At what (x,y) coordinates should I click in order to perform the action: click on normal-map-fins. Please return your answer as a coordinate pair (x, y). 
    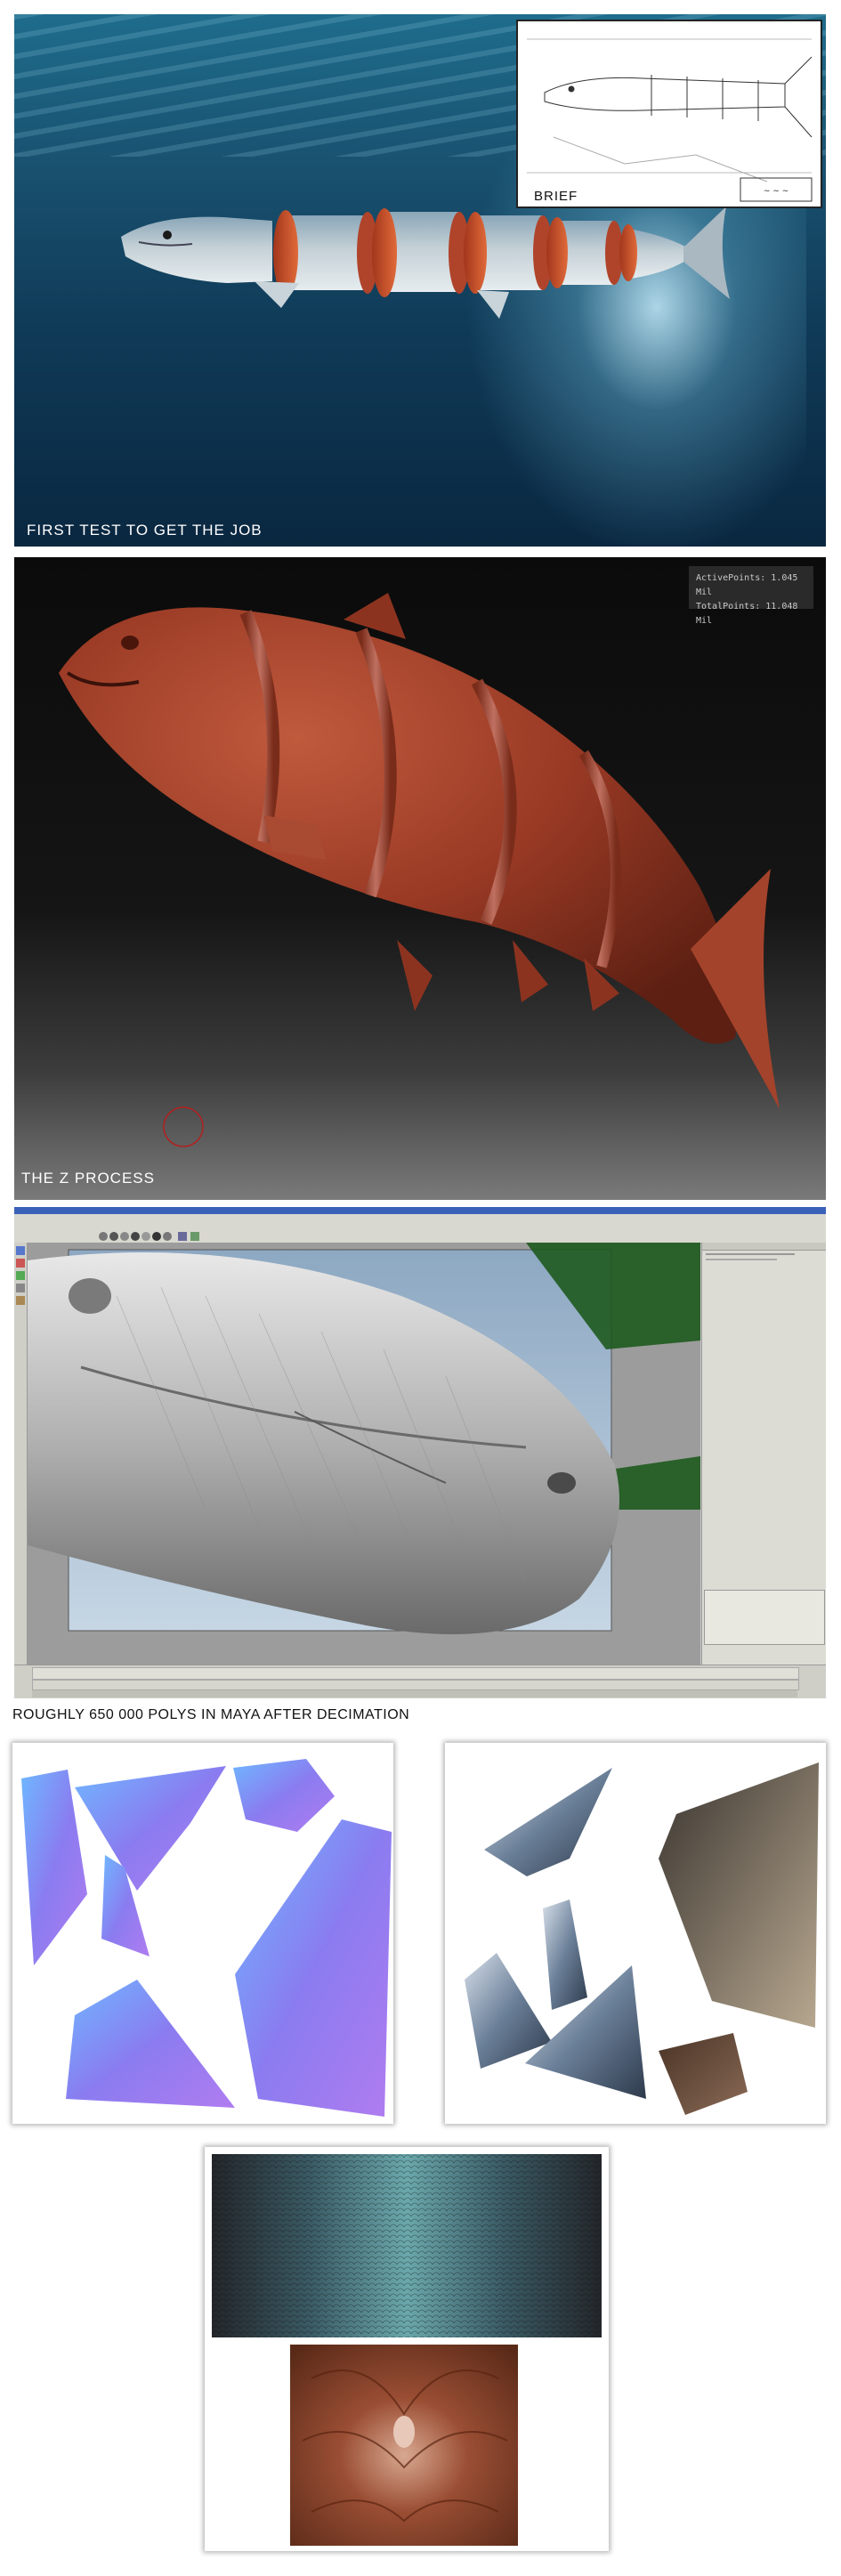
    Looking at the image, I should click on (206, 1938).